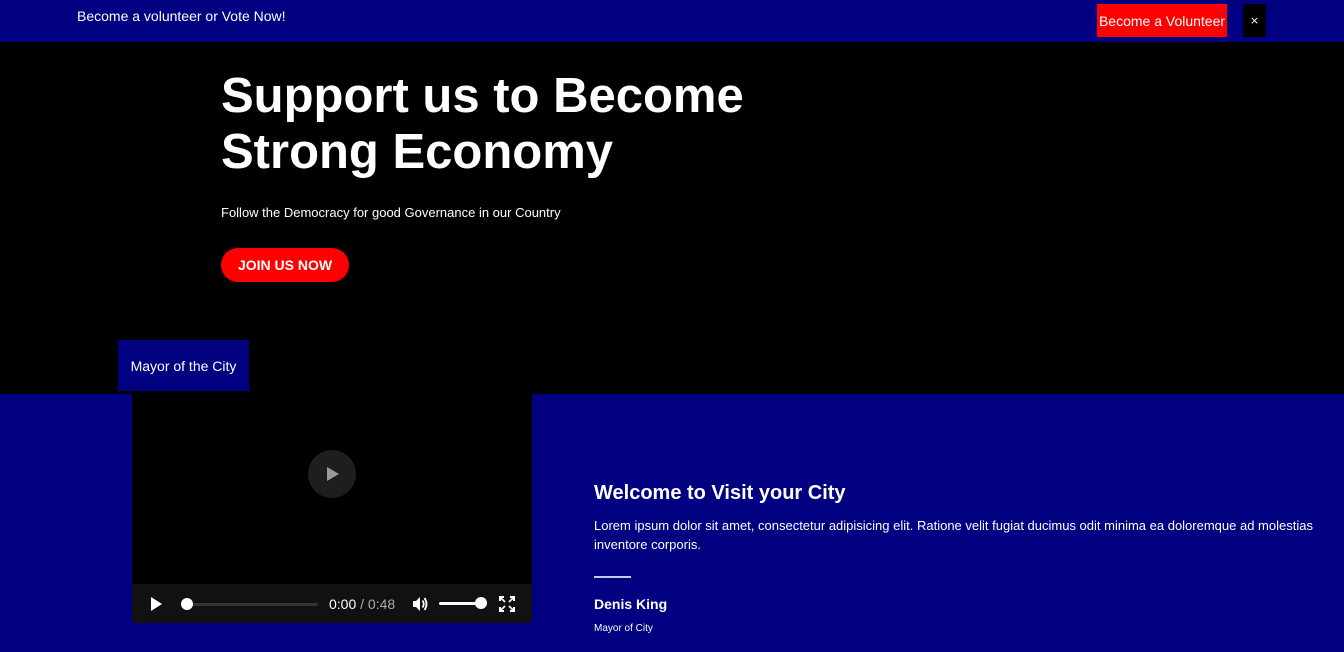 This screenshot has width=1344, height=652. I want to click on current-time: 0:00, so click(343, 604).